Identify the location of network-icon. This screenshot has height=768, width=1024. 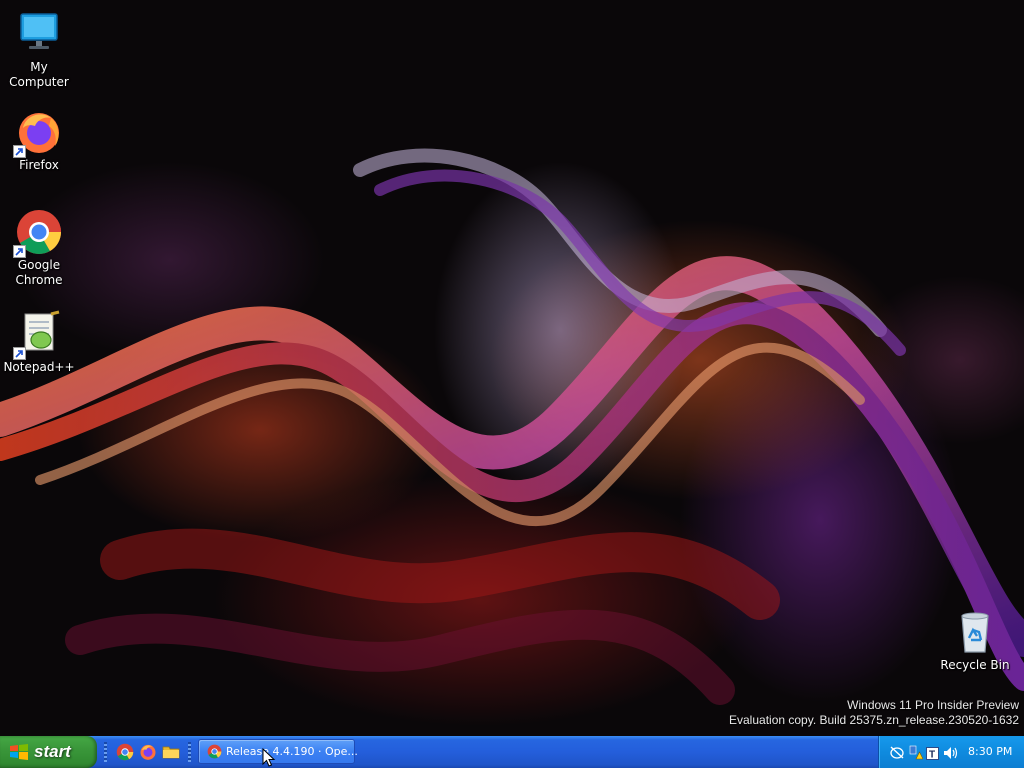
(897, 754).